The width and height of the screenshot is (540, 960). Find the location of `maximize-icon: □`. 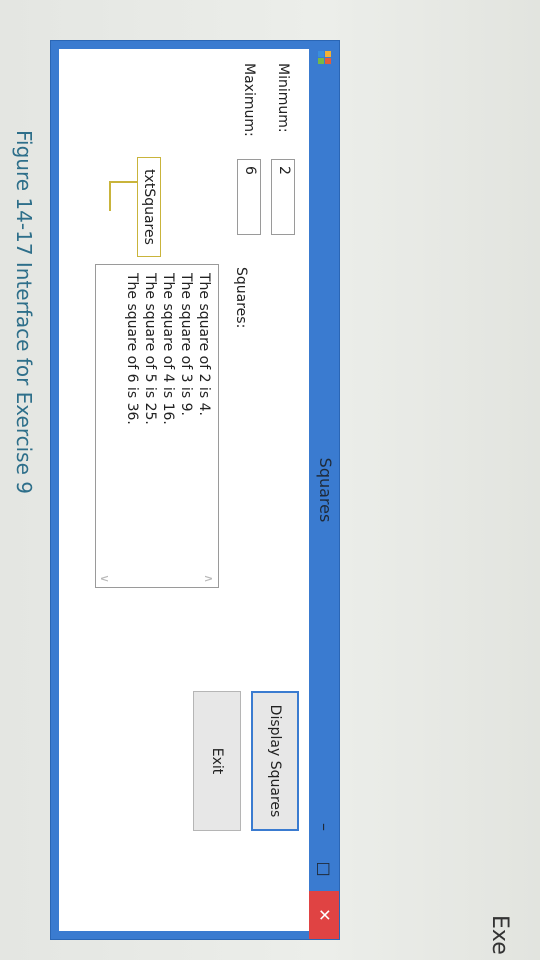

maximize-icon: □ is located at coordinates (324, 869).